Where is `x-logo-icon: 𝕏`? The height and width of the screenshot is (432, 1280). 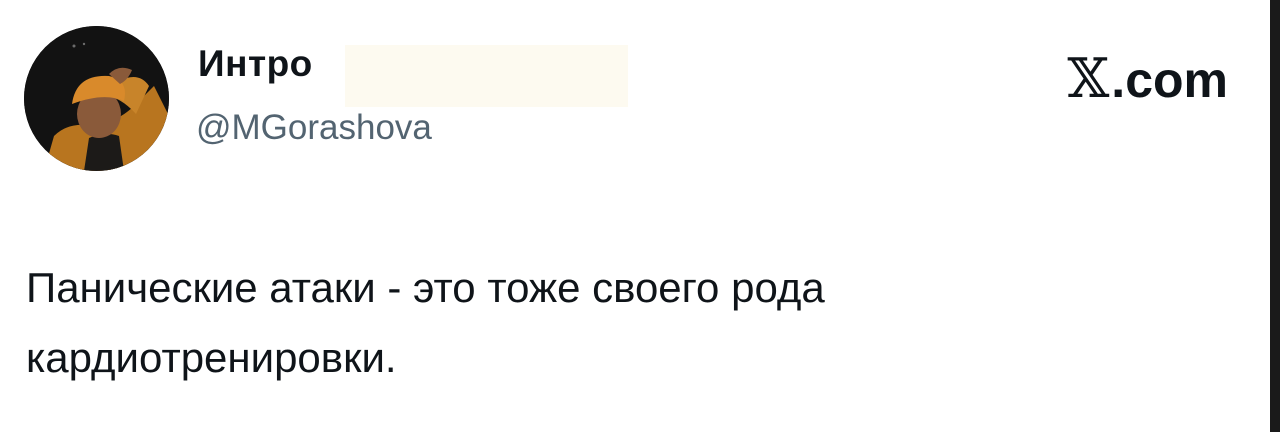
x-logo-icon: 𝕏 is located at coordinates (1088, 78).